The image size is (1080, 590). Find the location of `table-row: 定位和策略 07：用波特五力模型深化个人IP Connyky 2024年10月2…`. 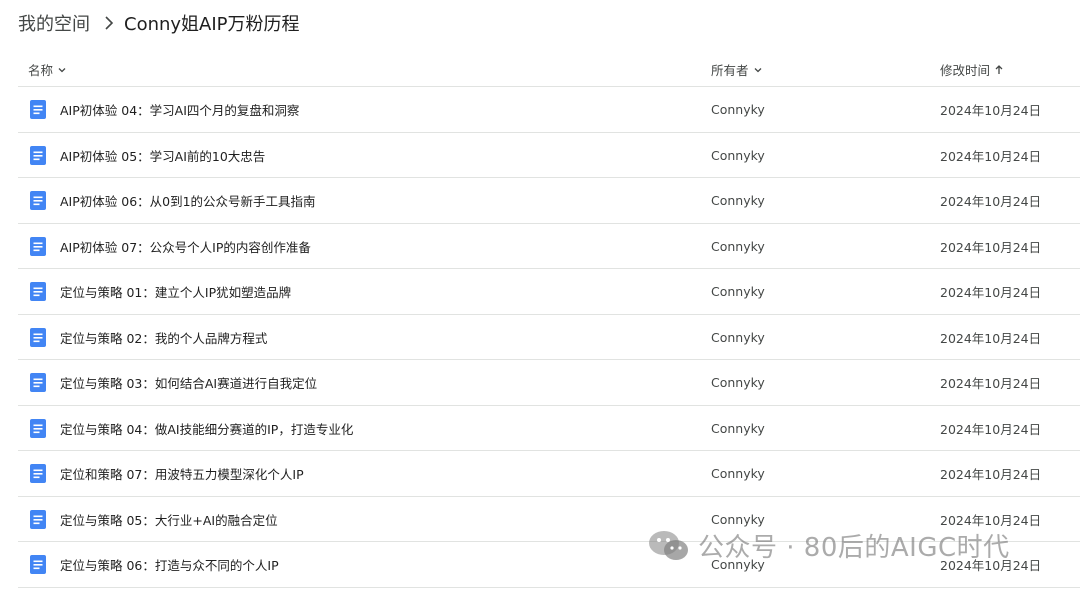

table-row: 定位和策略 07：用波特五力模型深化个人IP Connyky 2024年10月2… is located at coordinates (549, 474).